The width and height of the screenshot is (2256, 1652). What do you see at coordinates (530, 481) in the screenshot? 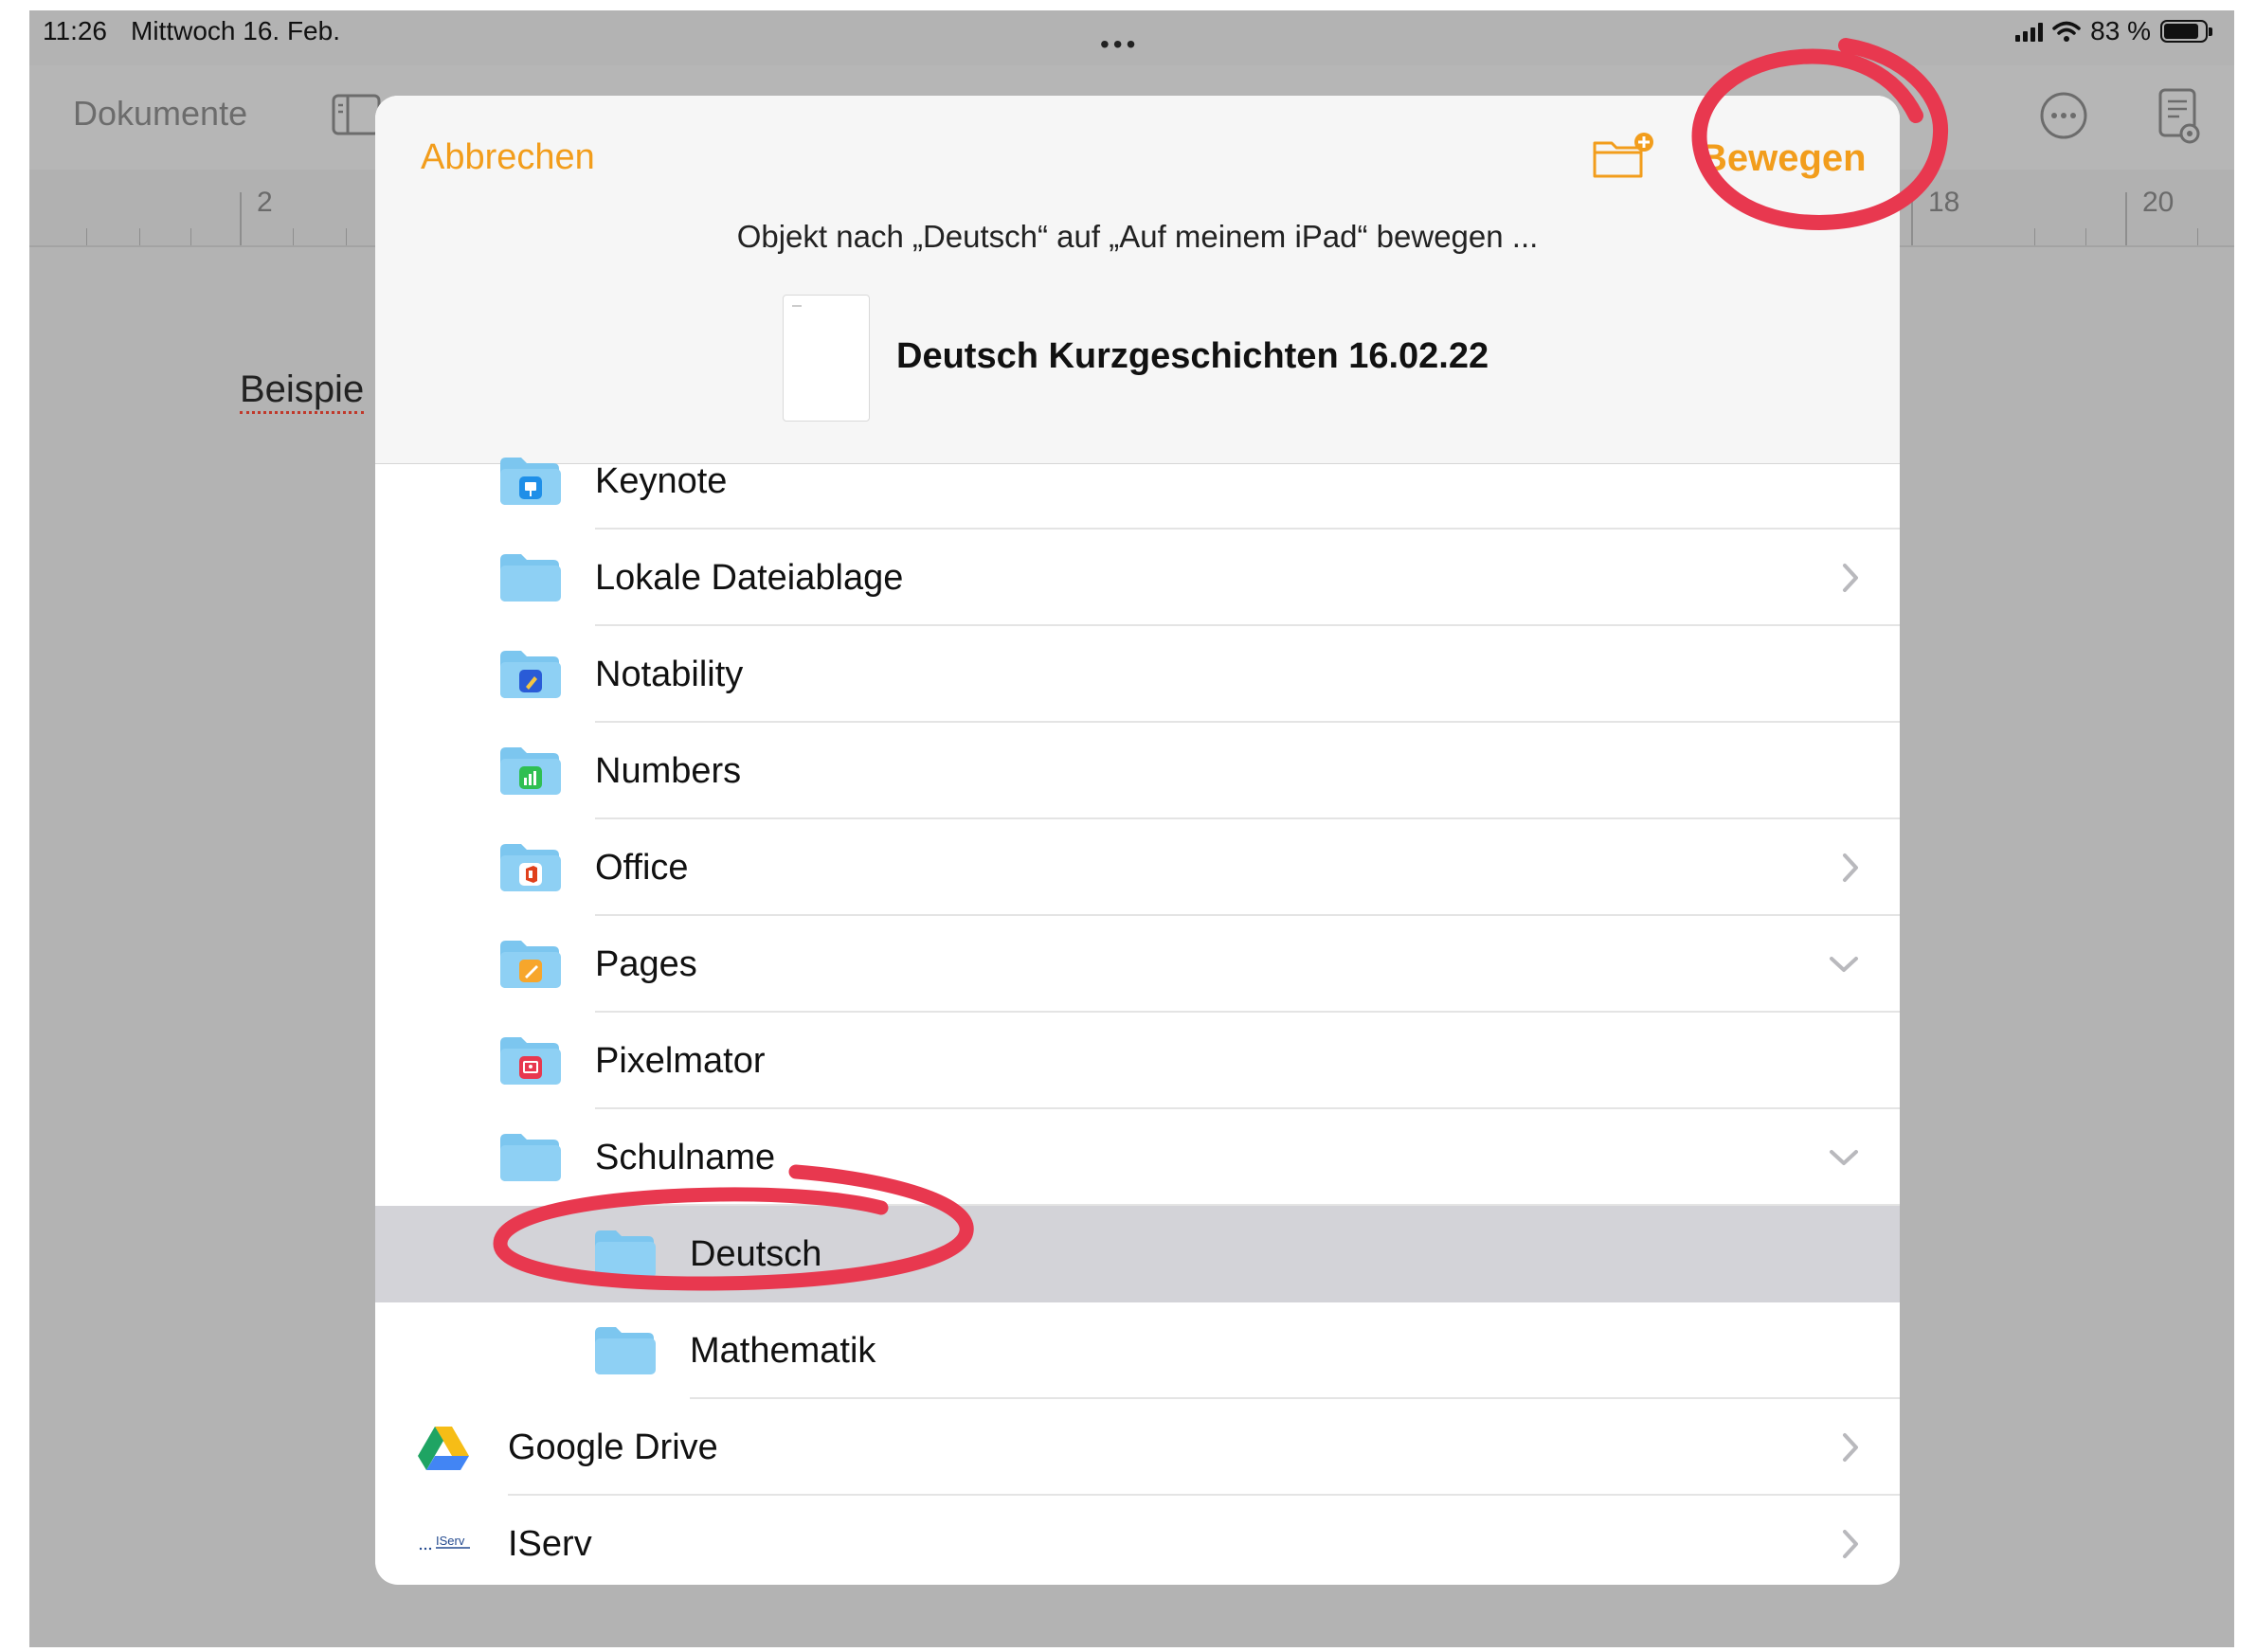
I see `keynote-folder-icon` at bounding box center [530, 481].